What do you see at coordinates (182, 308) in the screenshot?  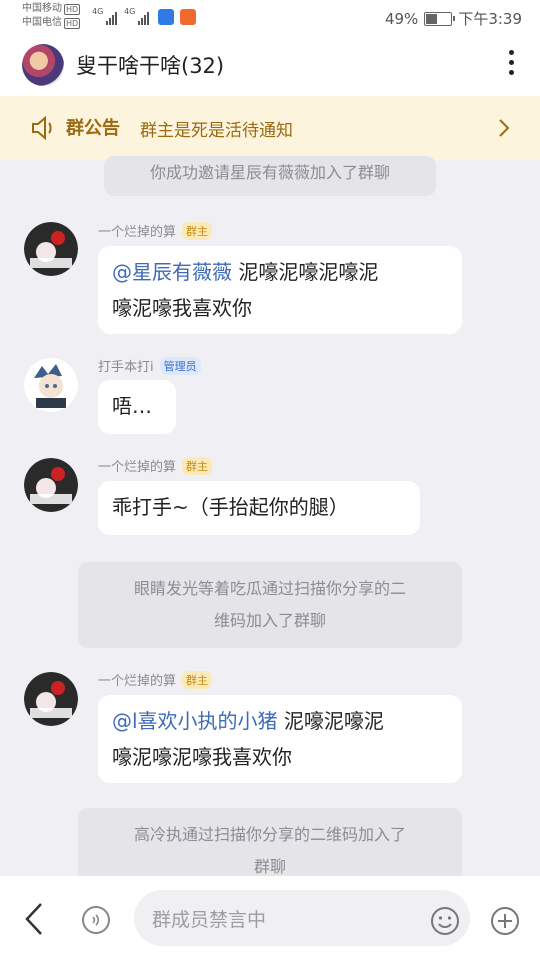 I see `message-text: 嚎泥嚎我喜欢你` at bounding box center [182, 308].